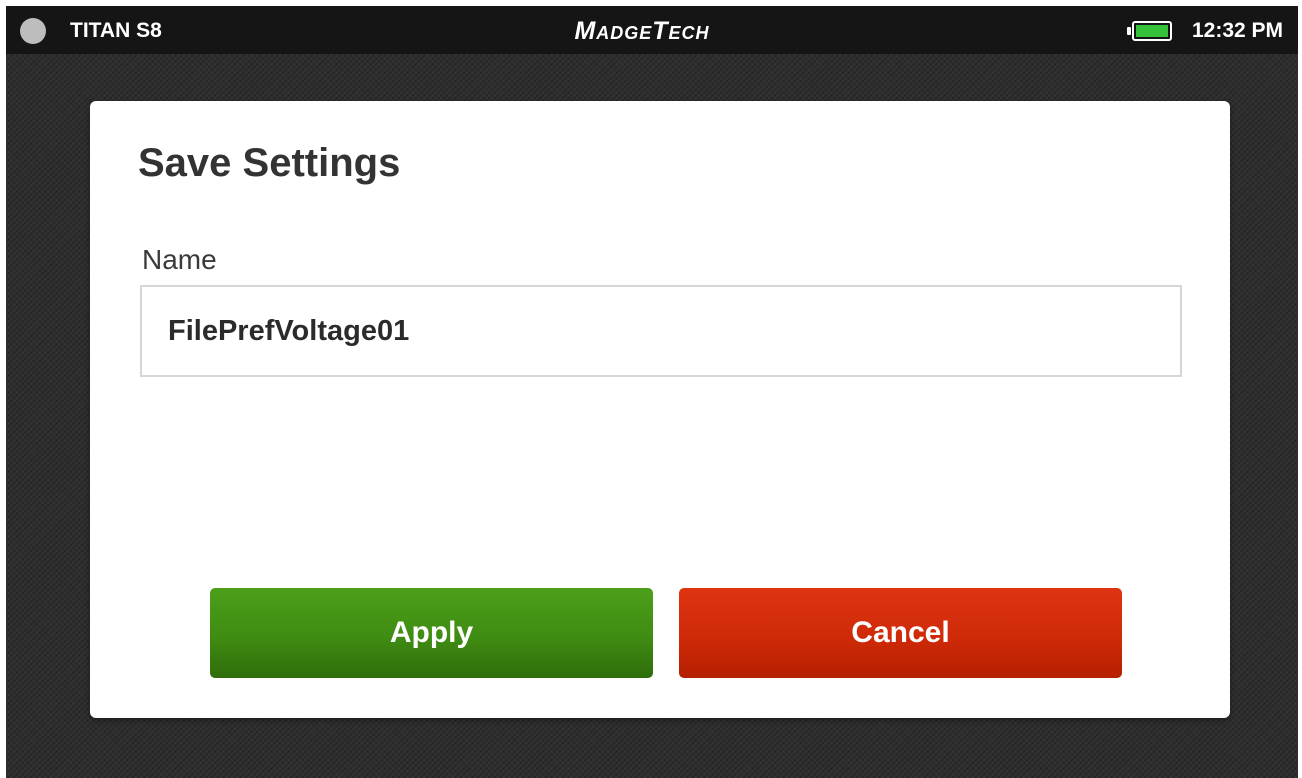  I want to click on battery-icon, so click(1149, 31).